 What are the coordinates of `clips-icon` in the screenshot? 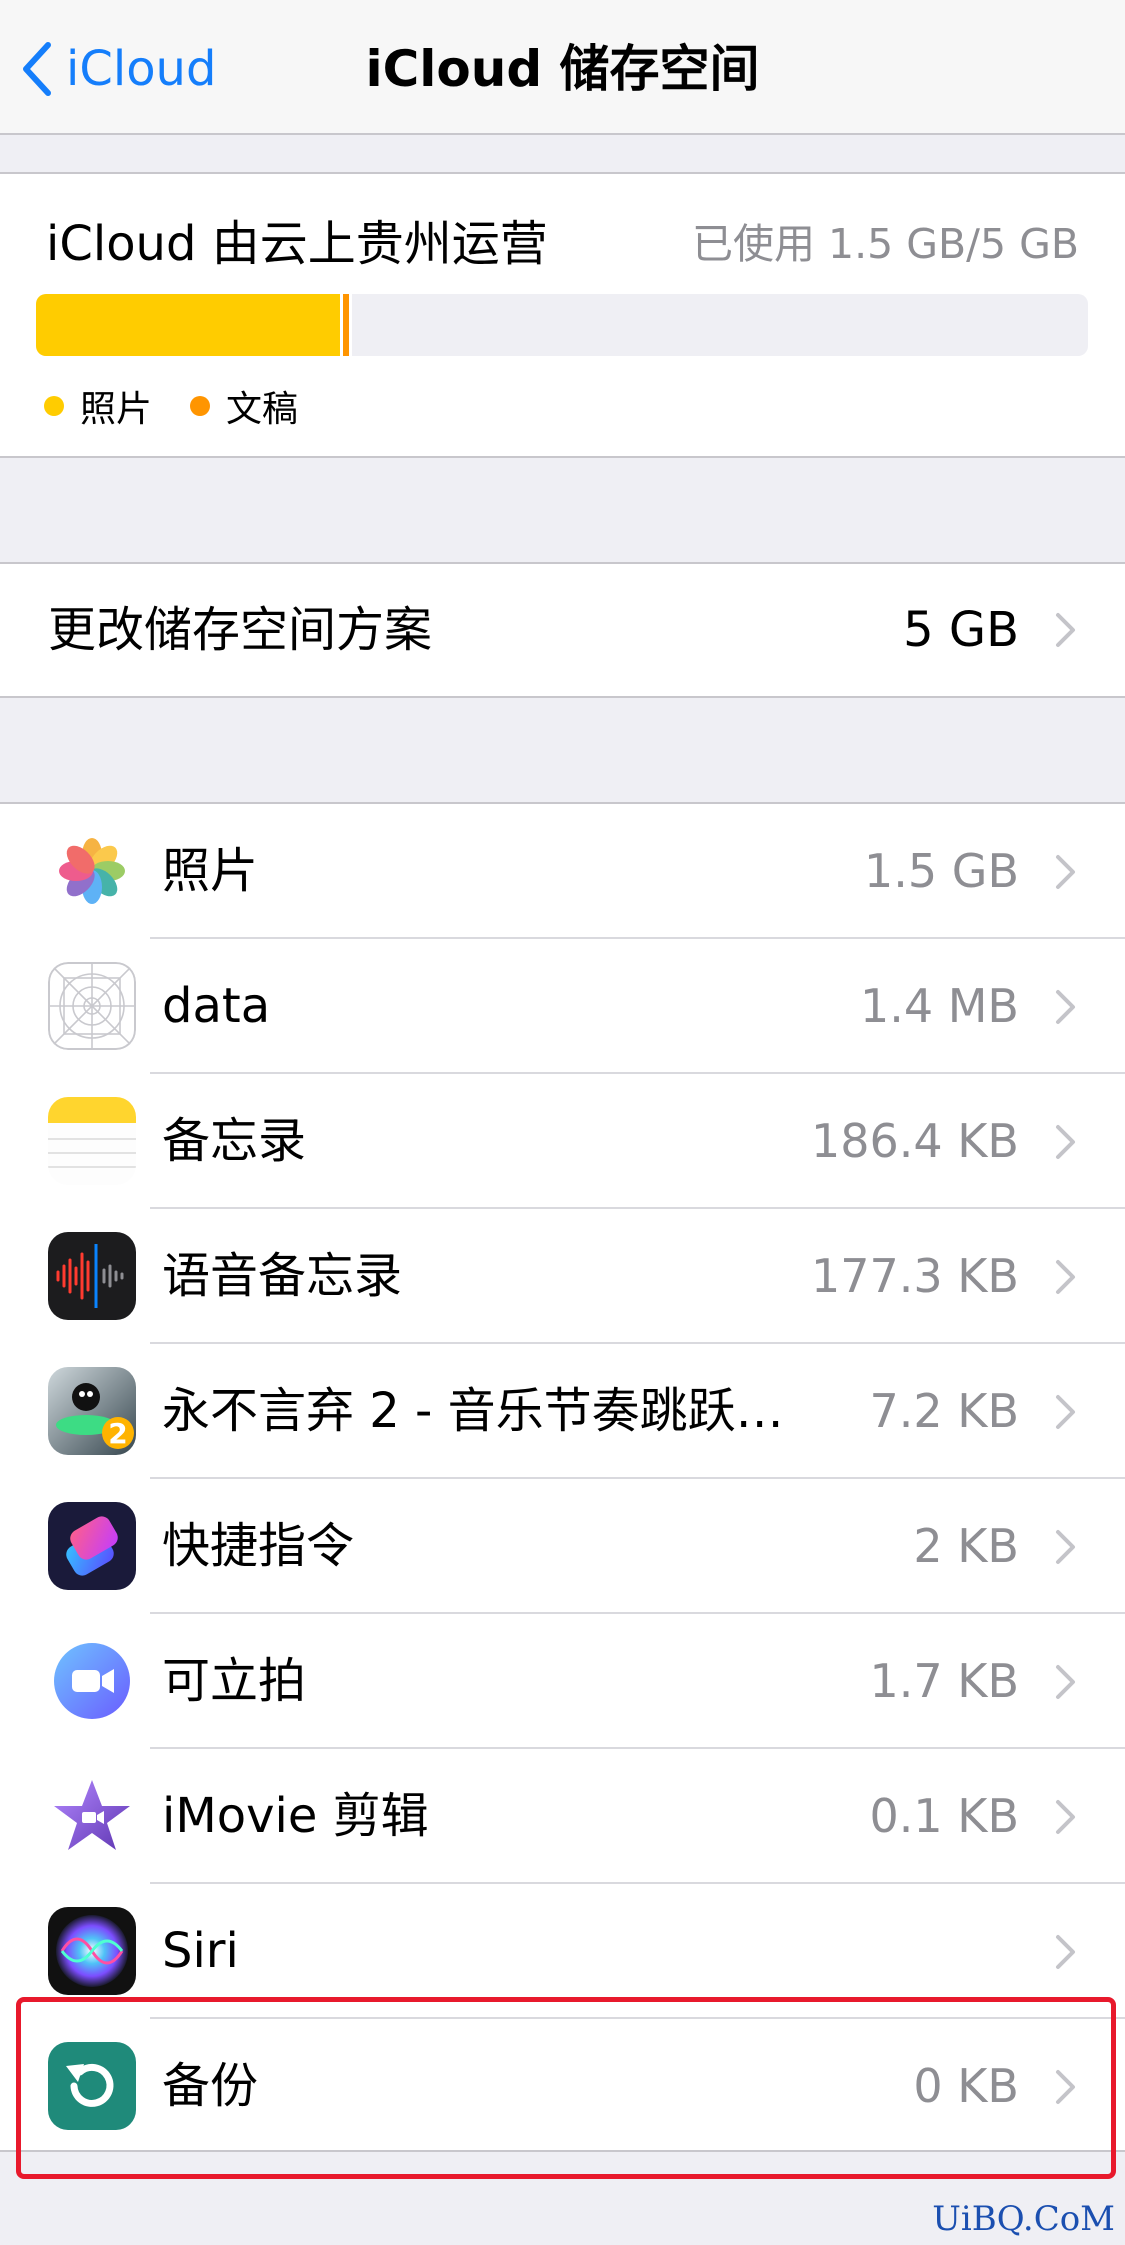 It's located at (92, 1681).